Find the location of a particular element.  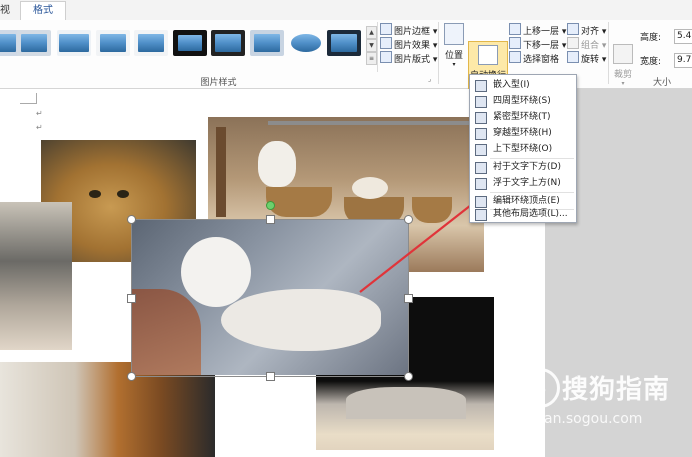

menu-item-label: 四周型环绕(S) is located at coordinates (522, 101).